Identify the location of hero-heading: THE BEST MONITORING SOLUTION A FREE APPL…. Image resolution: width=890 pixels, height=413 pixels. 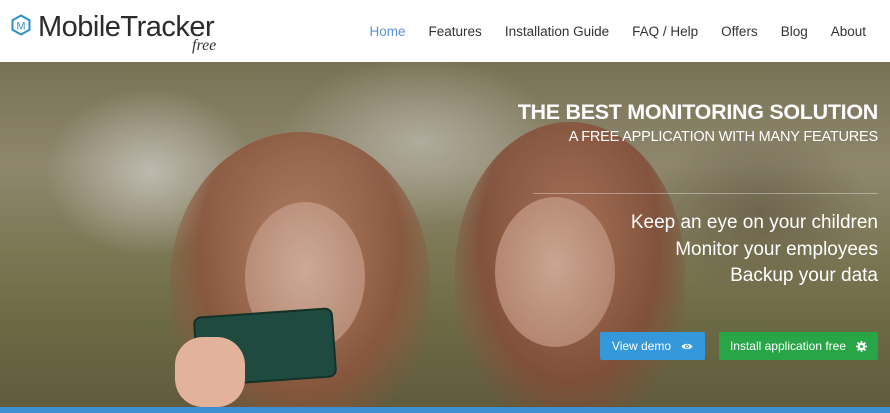
(698, 121).